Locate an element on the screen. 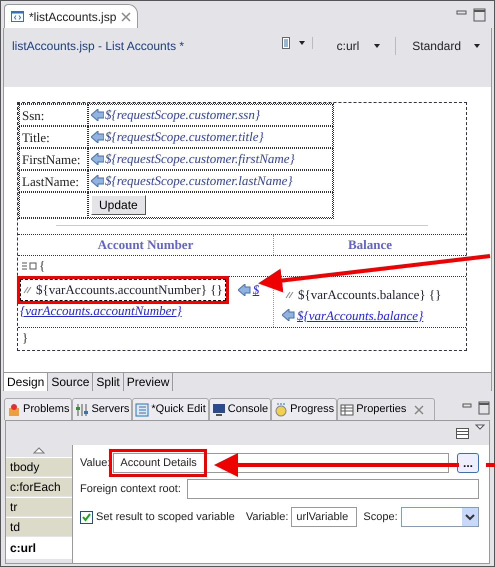 This screenshot has width=495, height=567. column-header: Account Number is located at coordinates (146, 245).